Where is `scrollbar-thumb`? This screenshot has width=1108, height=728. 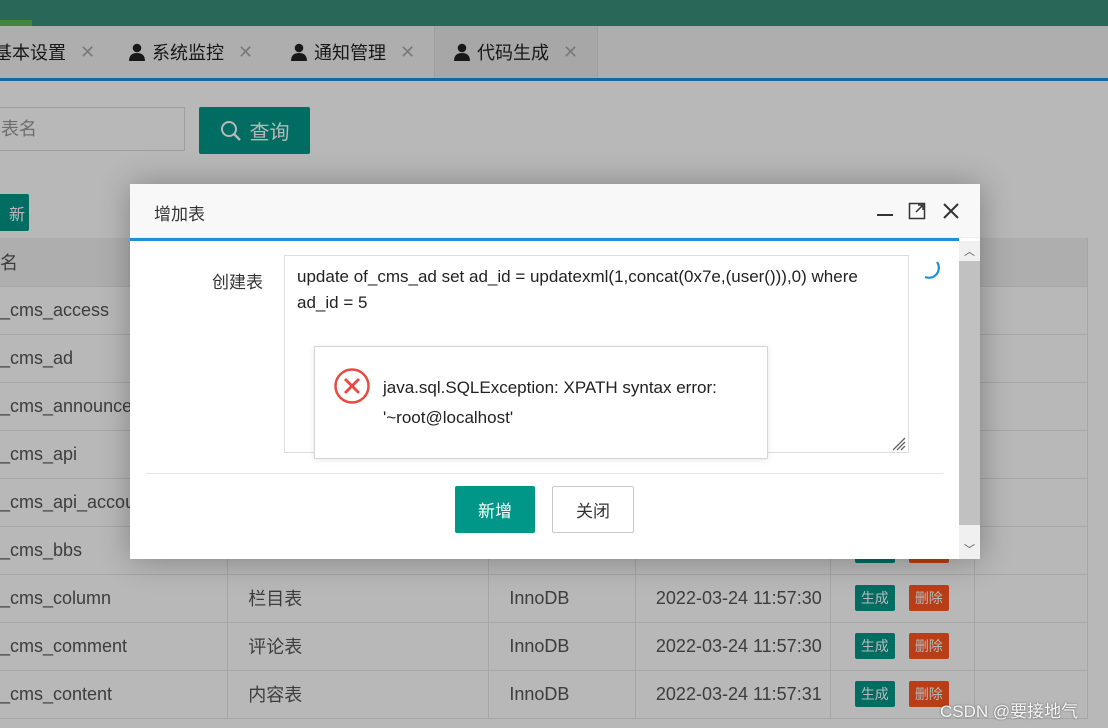 scrollbar-thumb is located at coordinates (969, 393).